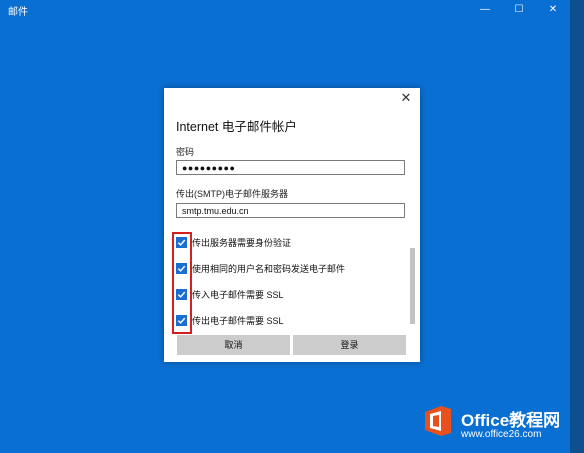 The image size is (584, 453). I want to click on smtp-server-field: smtp.tmu.edu.cn, so click(290, 210).